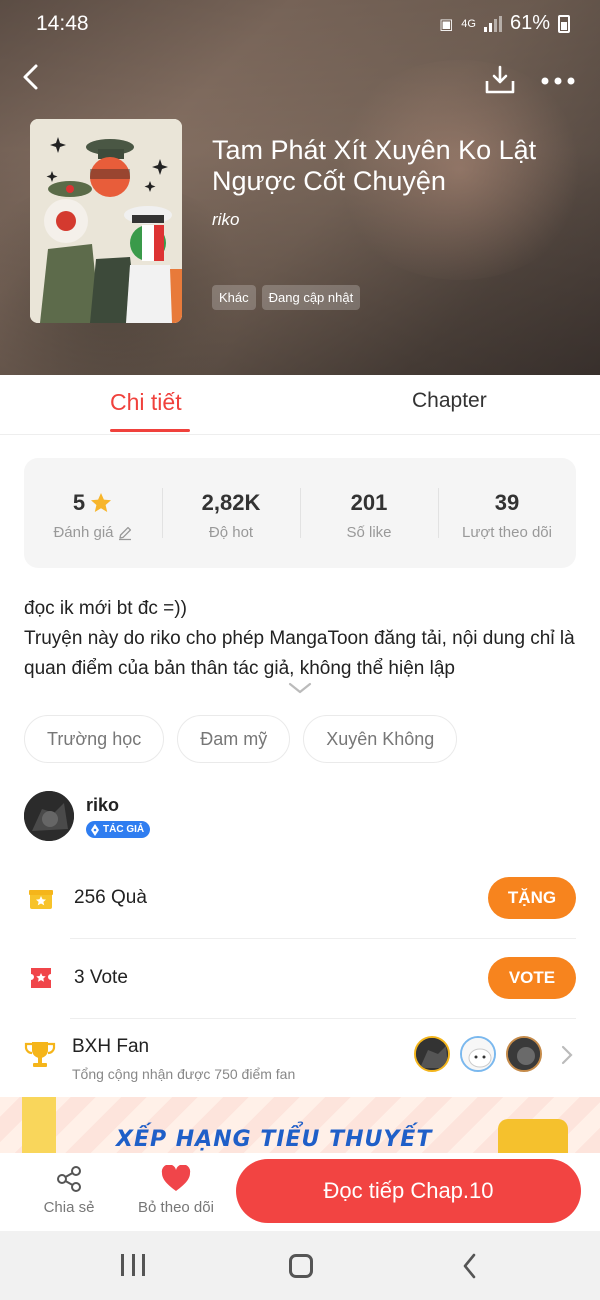  I want to click on trophy-icon, so click(40, 1057).